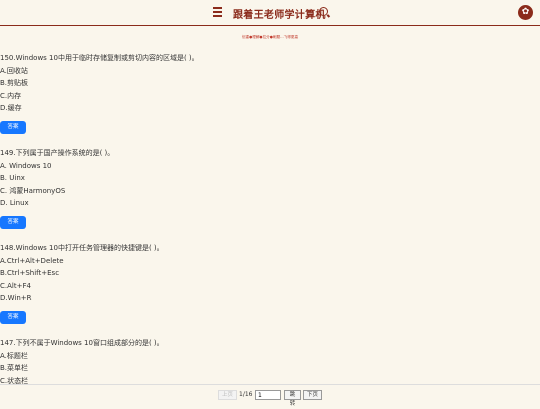 The height and width of the screenshot is (409, 540). Describe the element at coordinates (246, 394) in the screenshot. I see `page-indicator: 1/16` at that location.